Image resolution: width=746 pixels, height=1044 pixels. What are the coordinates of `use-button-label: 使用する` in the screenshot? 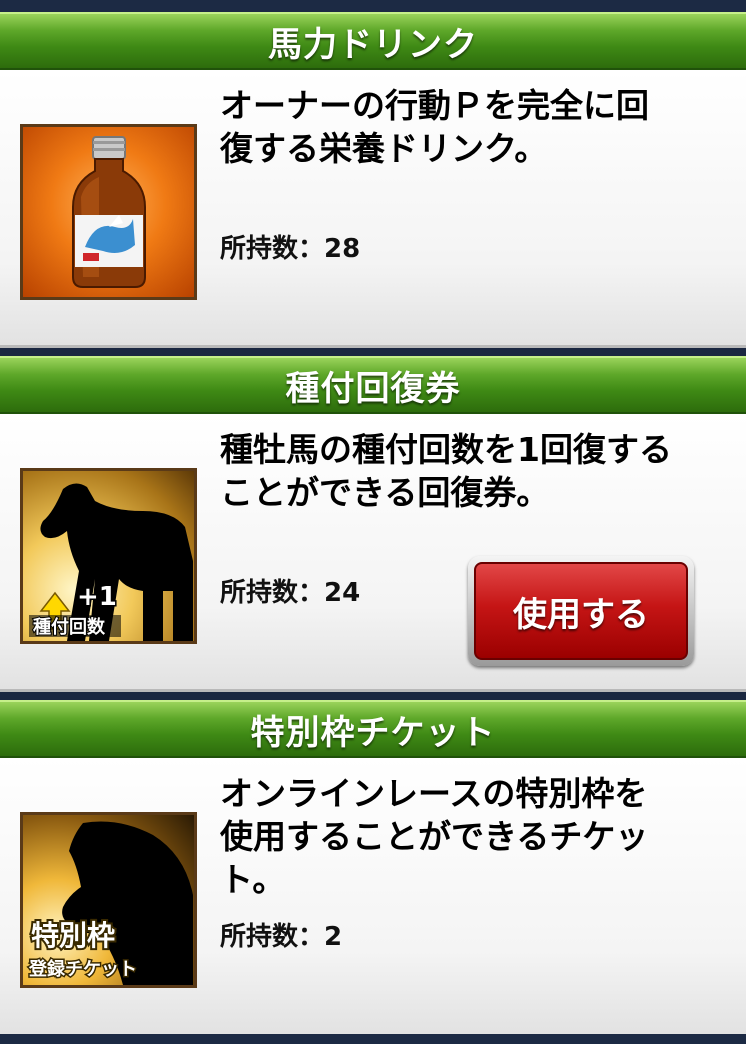 It's located at (581, 611).